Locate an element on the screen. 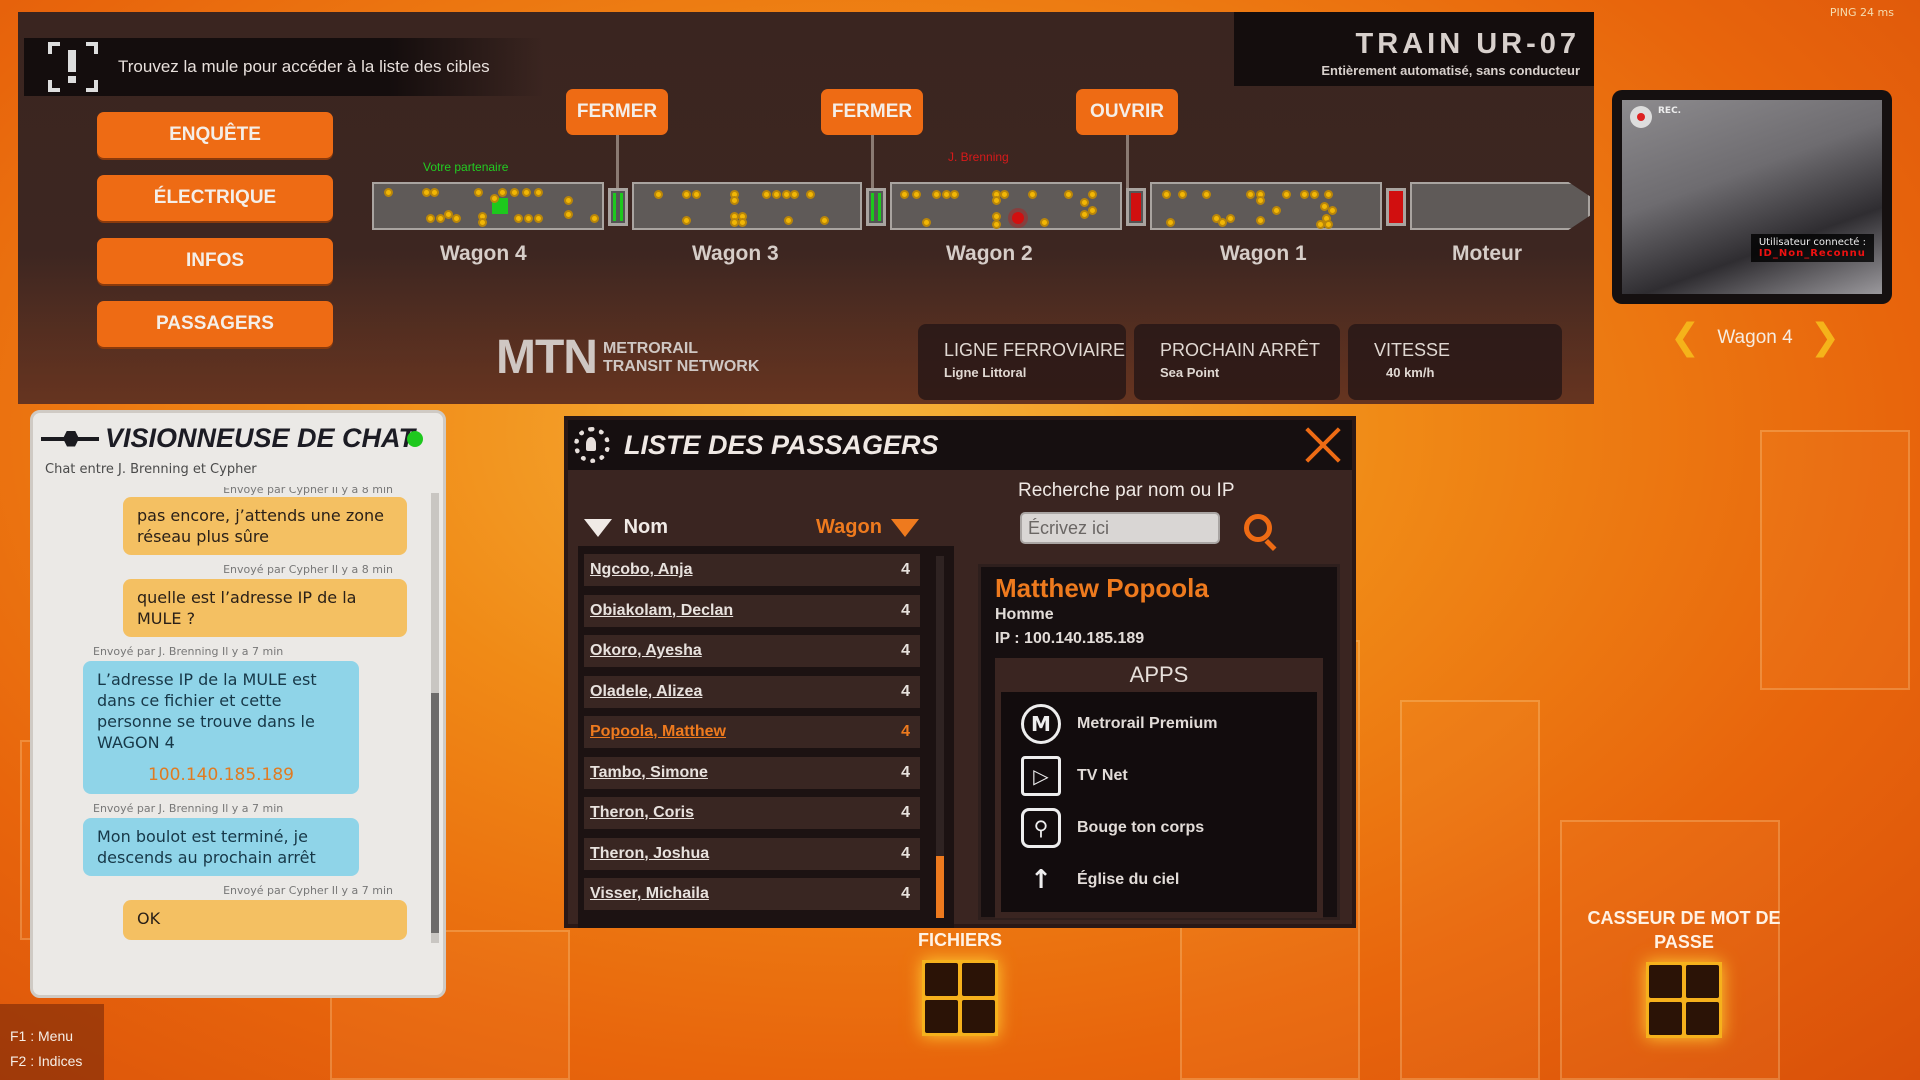 This screenshot has height=1080, width=1920. metrorail-logo: MTN METRORAIL TRANSIT NETWORK is located at coordinates (627, 357).